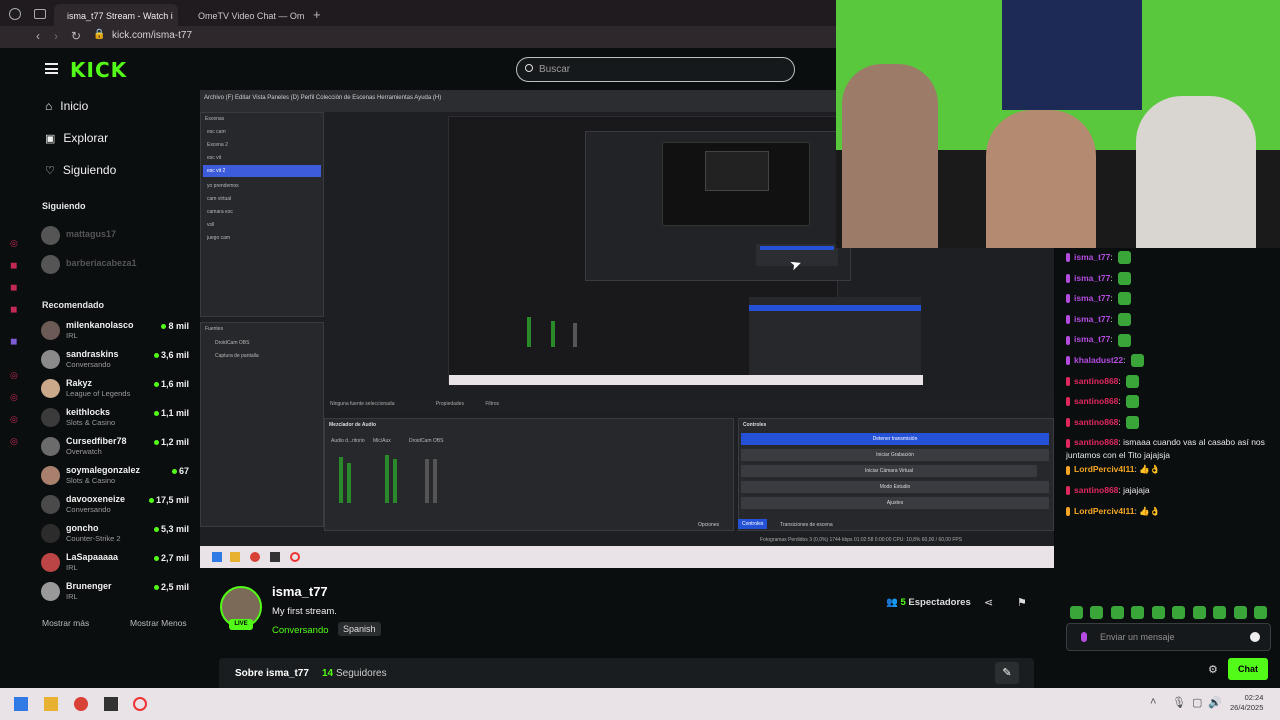 The width and height of the screenshot is (1280, 720). What do you see at coordinates (300, 630) in the screenshot?
I see `stream-category: Conversando` at bounding box center [300, 630].